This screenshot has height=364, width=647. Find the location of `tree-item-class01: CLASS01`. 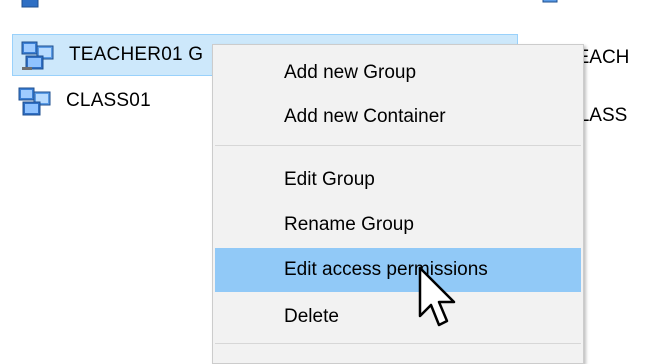

tree-item-class01: CLASS01 is located at coordinates (80, 101).